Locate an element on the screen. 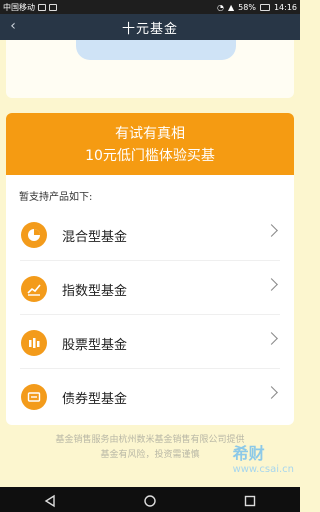  ticket-icon is located at coordinates (34, 397).